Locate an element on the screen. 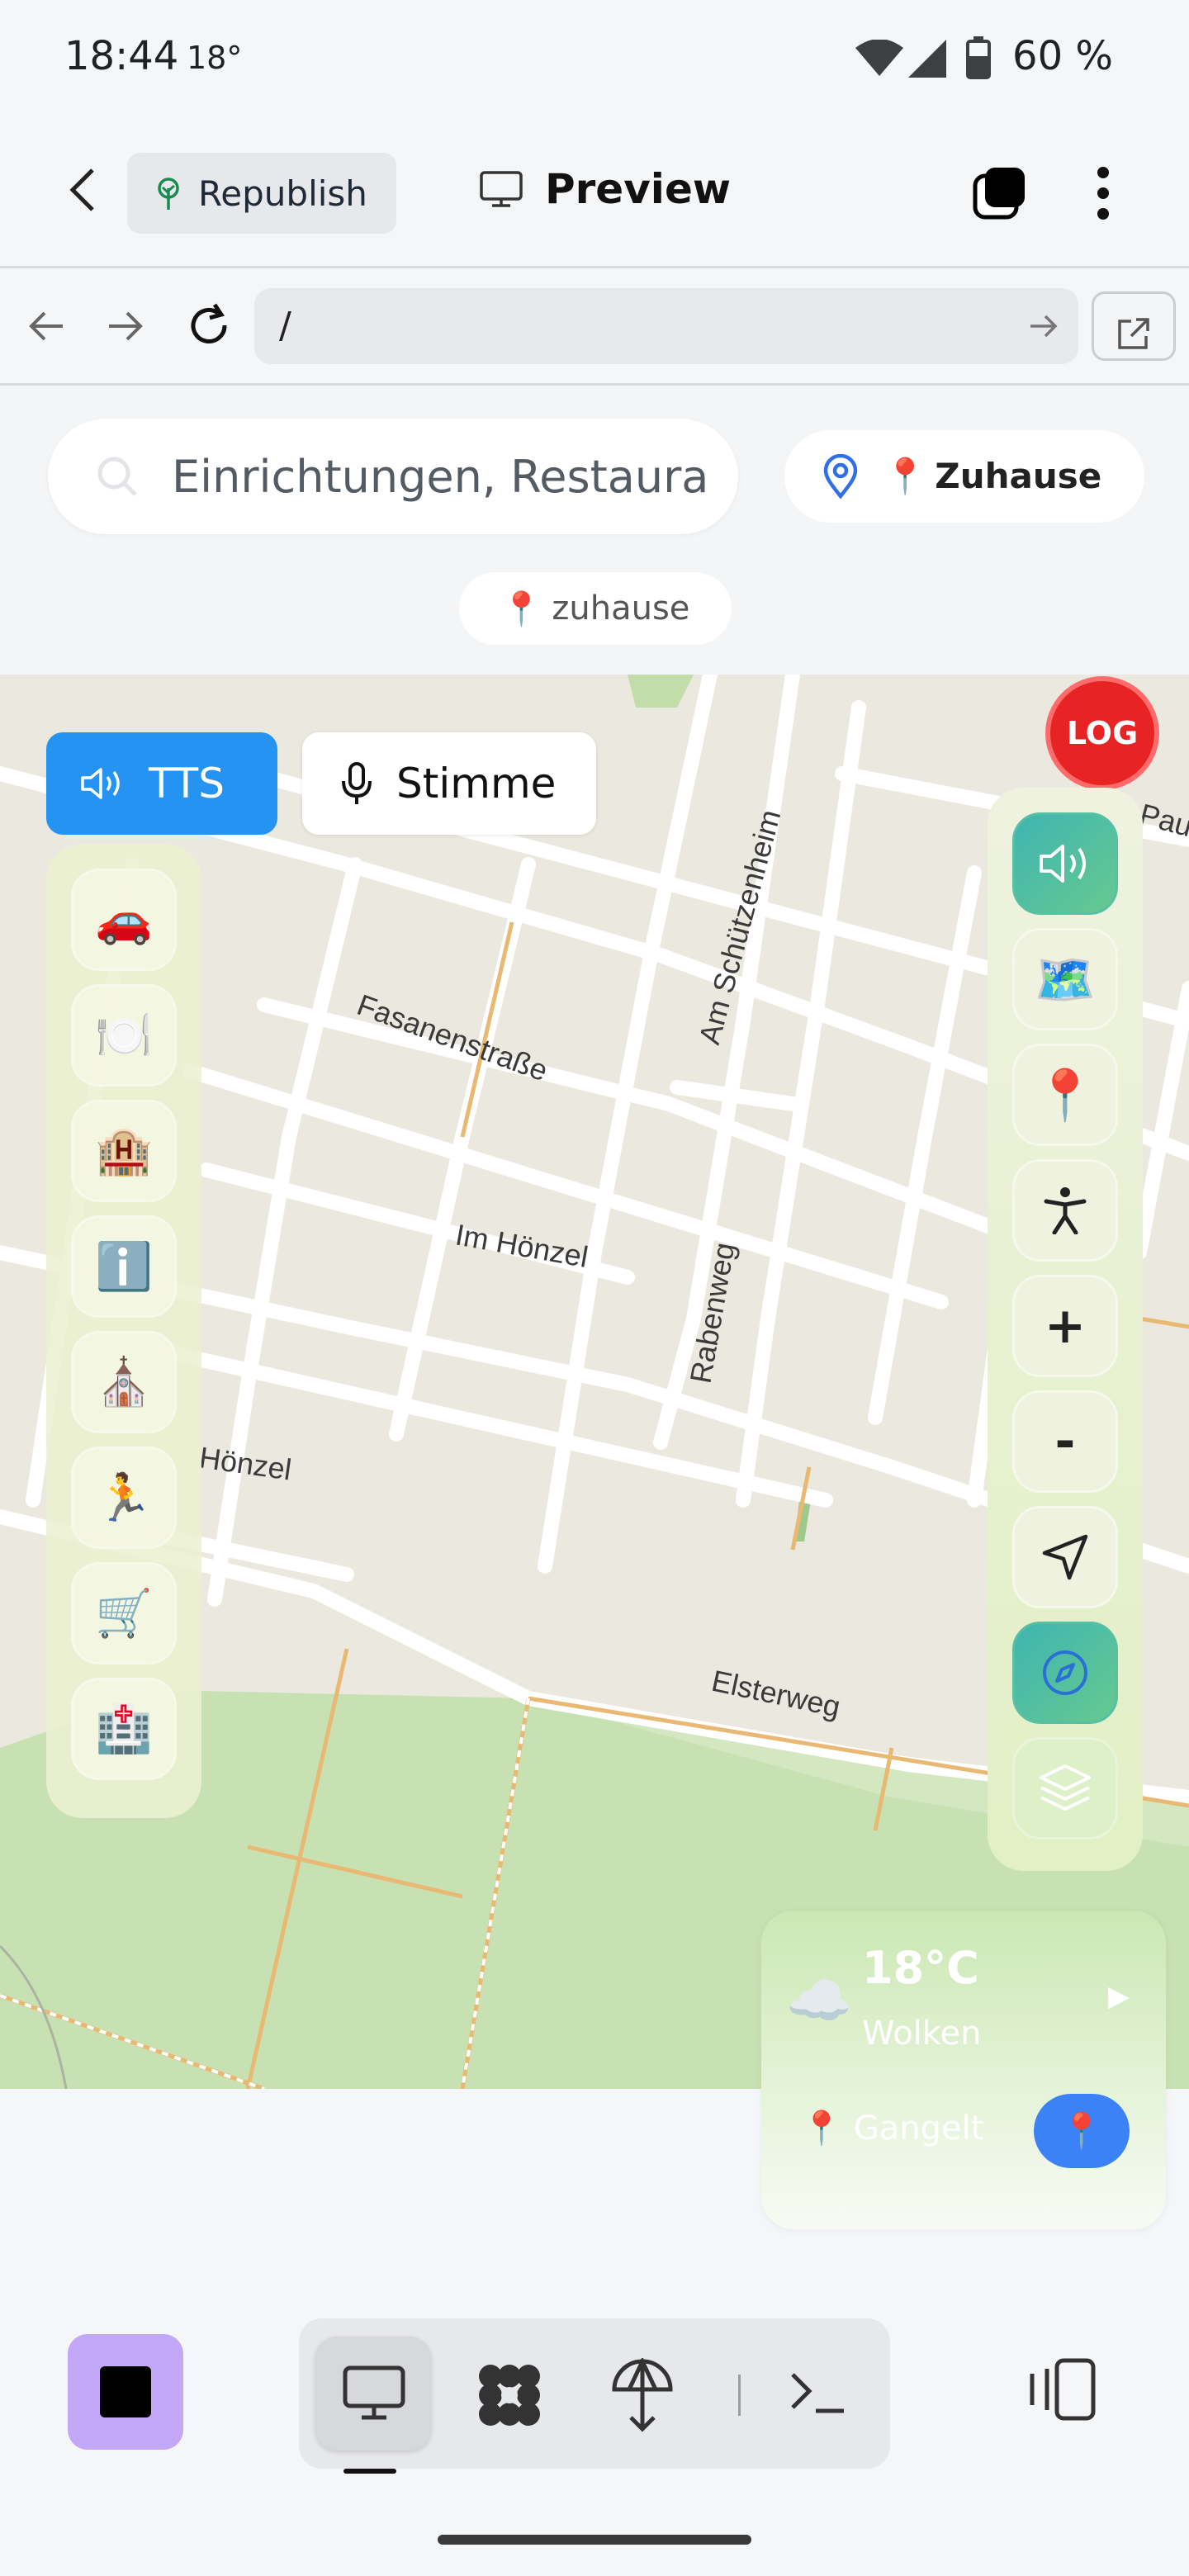 This screenshot has height=2576, width=1189. tts-button: TTS is located at coordinates (161, 783).